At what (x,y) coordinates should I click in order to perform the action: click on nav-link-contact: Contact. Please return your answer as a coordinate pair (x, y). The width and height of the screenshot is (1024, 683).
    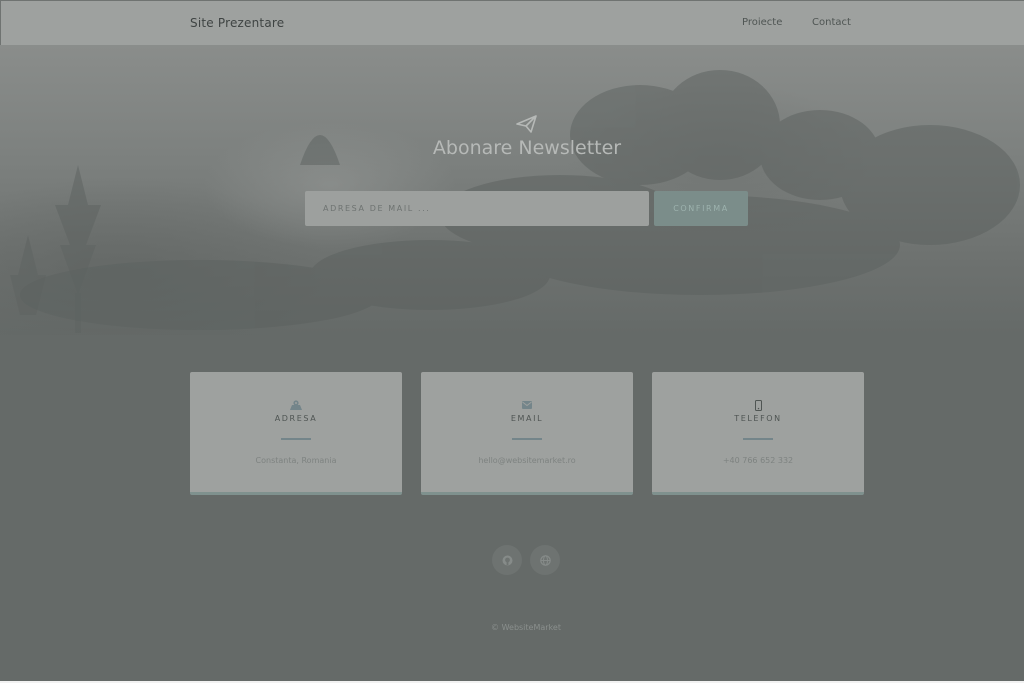
    Looking at the image, I should click on (831, 22).